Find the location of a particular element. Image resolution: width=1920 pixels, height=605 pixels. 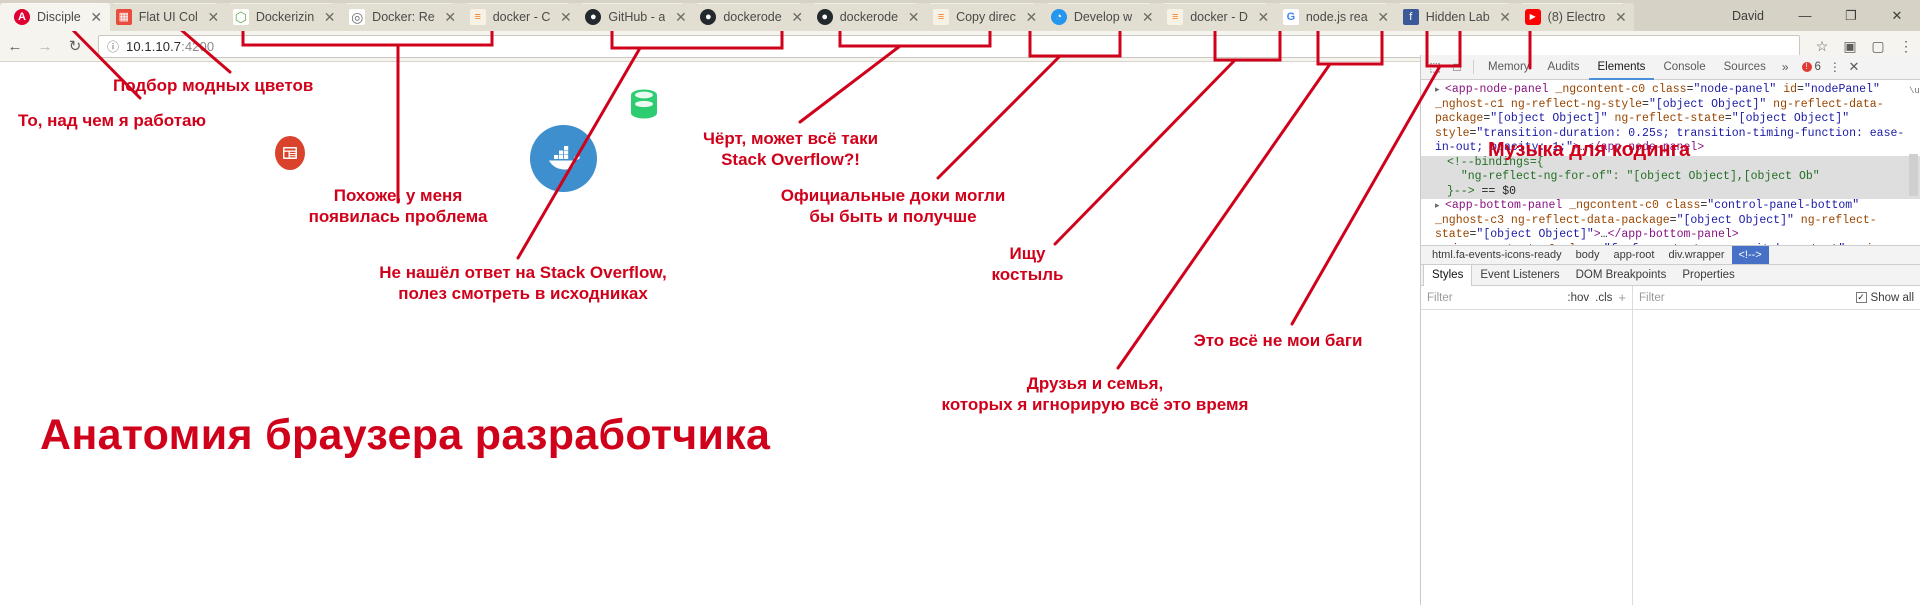

cls-toggle: .cls is located at coordinates (1603, 298).